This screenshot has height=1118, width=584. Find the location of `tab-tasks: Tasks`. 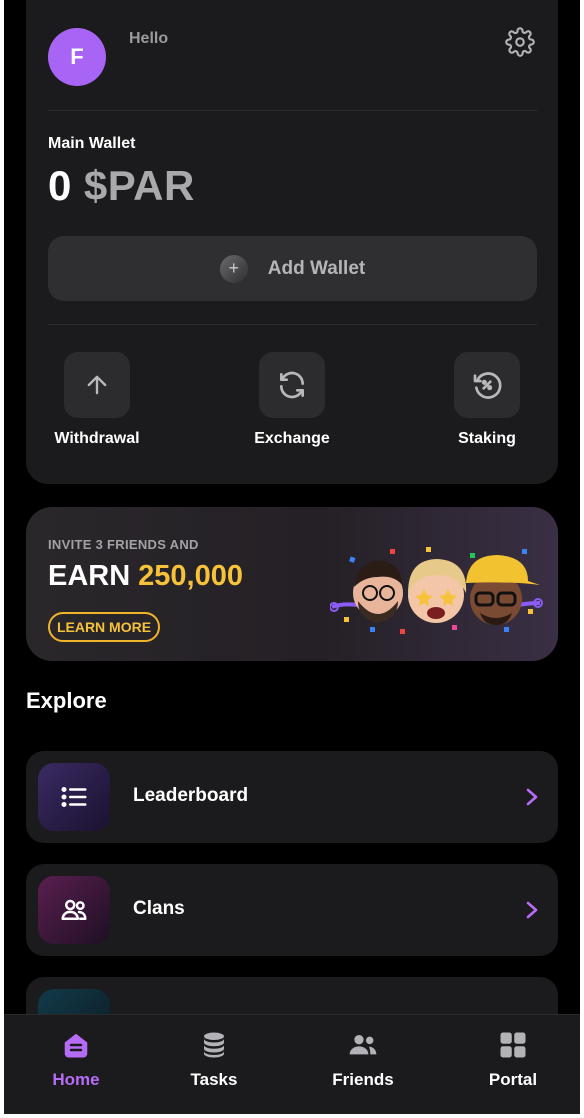

tab-tasks: Tasks is located at coordinates (214, 1064).